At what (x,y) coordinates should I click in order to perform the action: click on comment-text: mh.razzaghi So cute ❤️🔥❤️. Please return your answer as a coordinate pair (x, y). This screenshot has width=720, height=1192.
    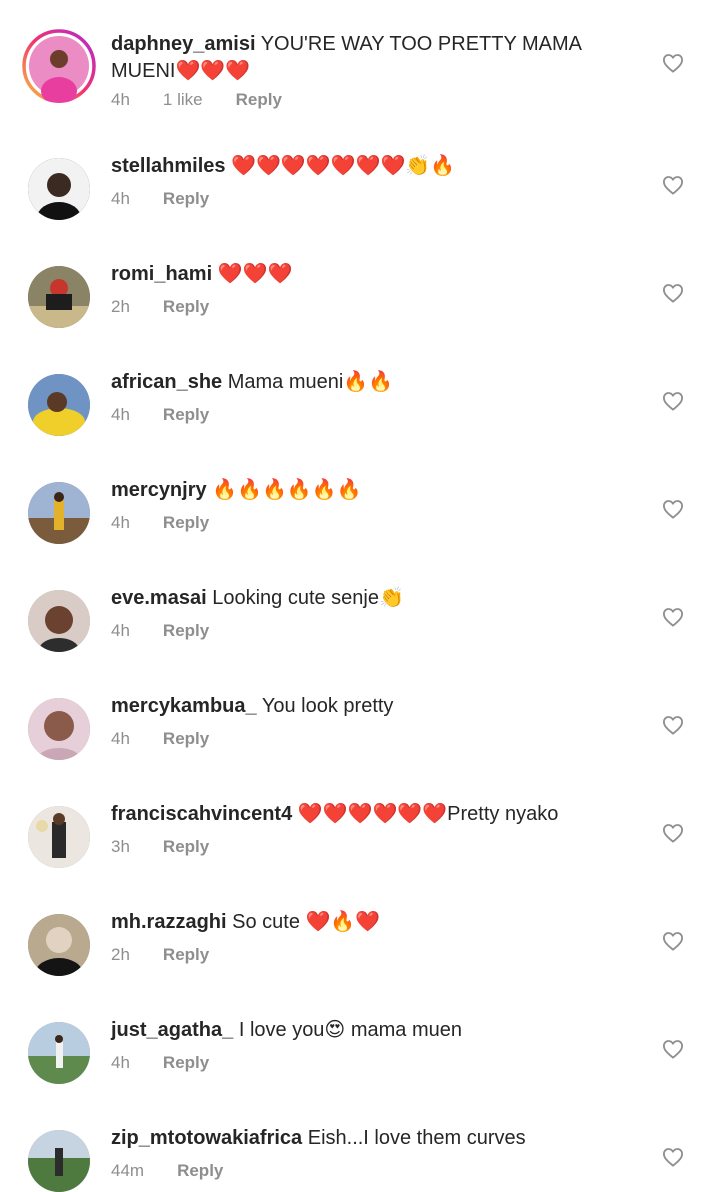
    Looking at the image, I should click on (376, 922).